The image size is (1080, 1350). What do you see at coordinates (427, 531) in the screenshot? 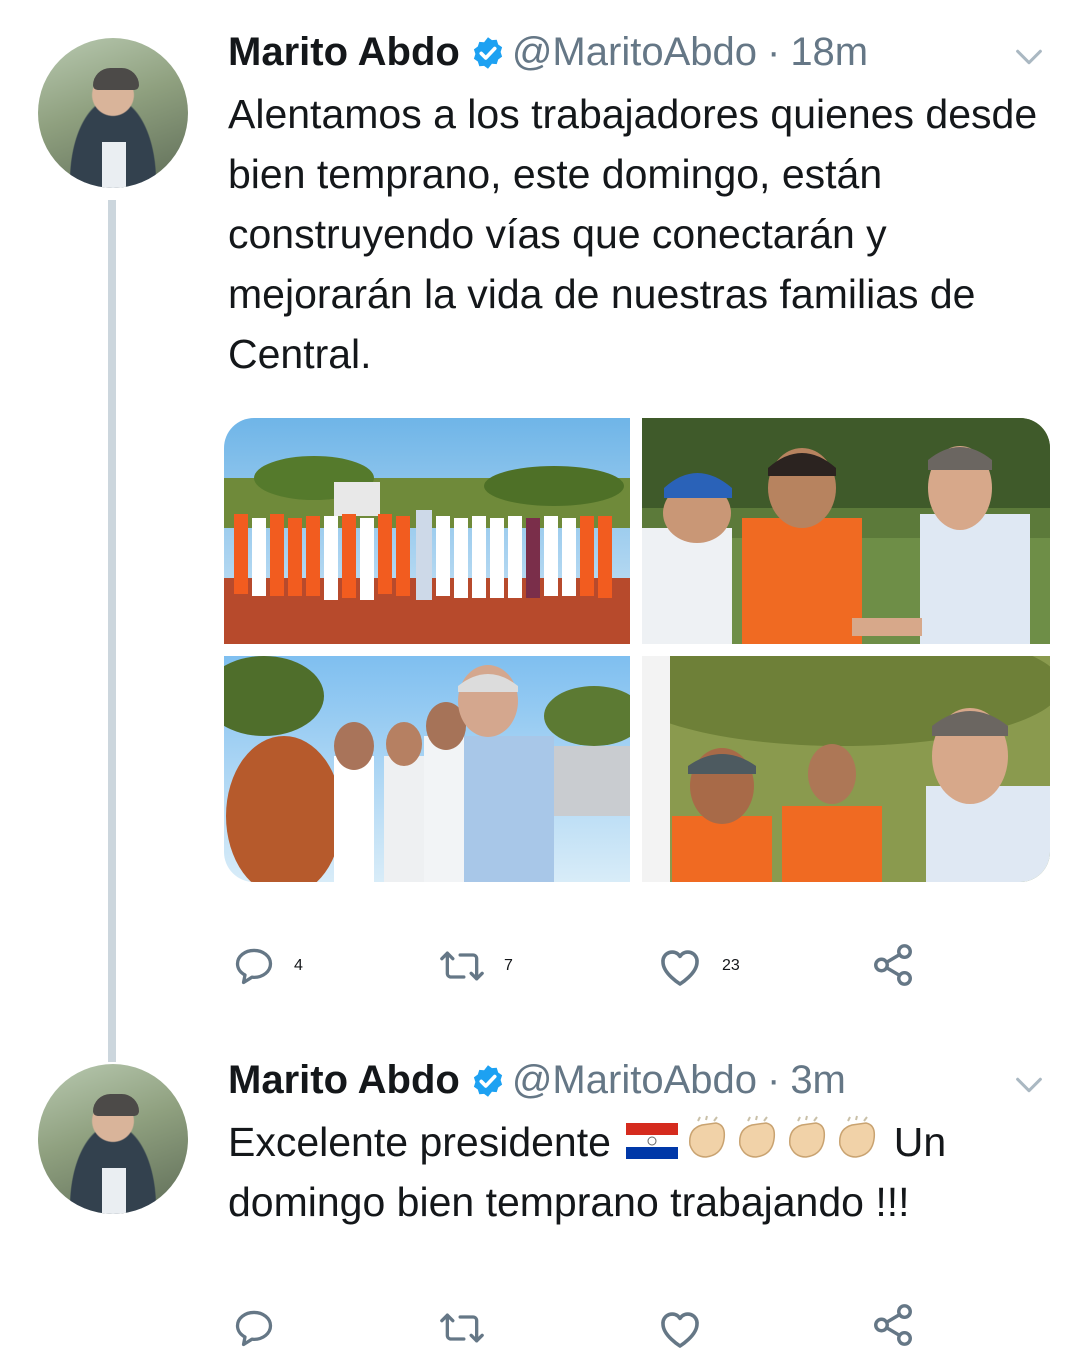
I see `photo-group-workers` at bounding box center [427, 531].